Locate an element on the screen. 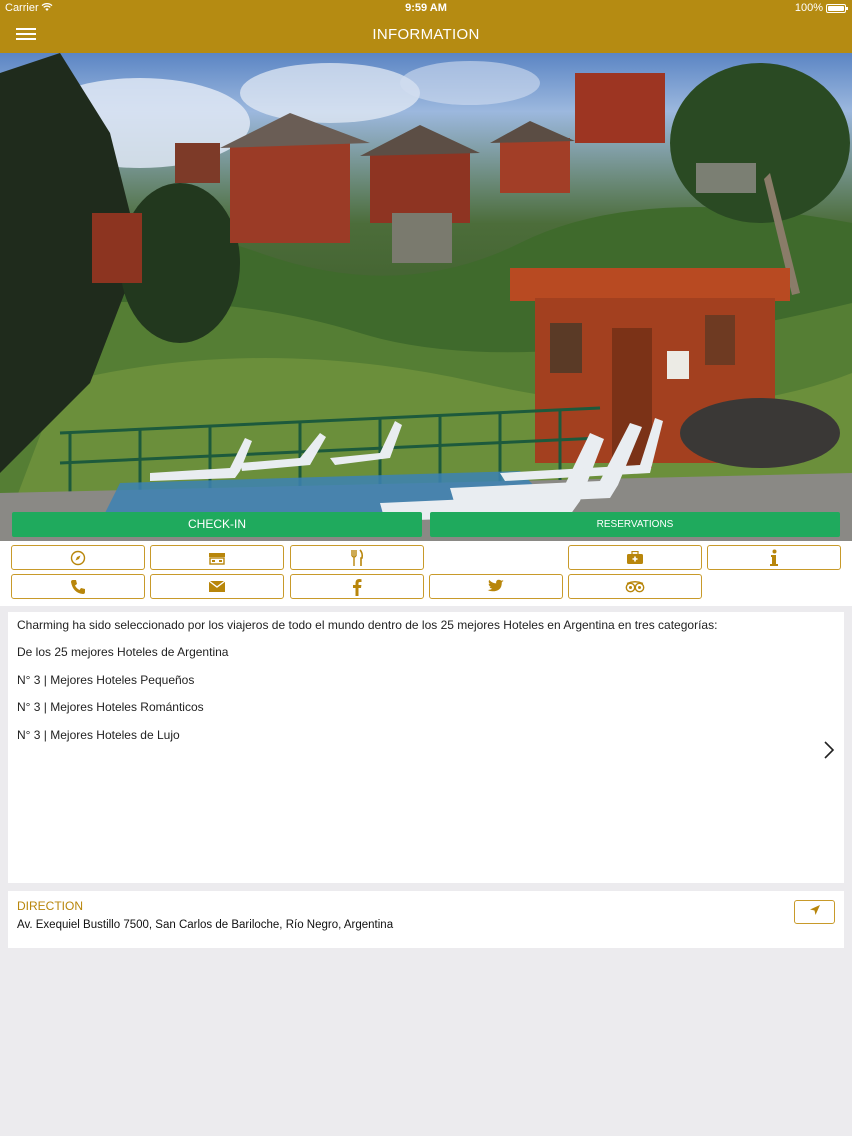 The image size is (852, 1136). location-arrow-icon is located at coordinates (815, 912).